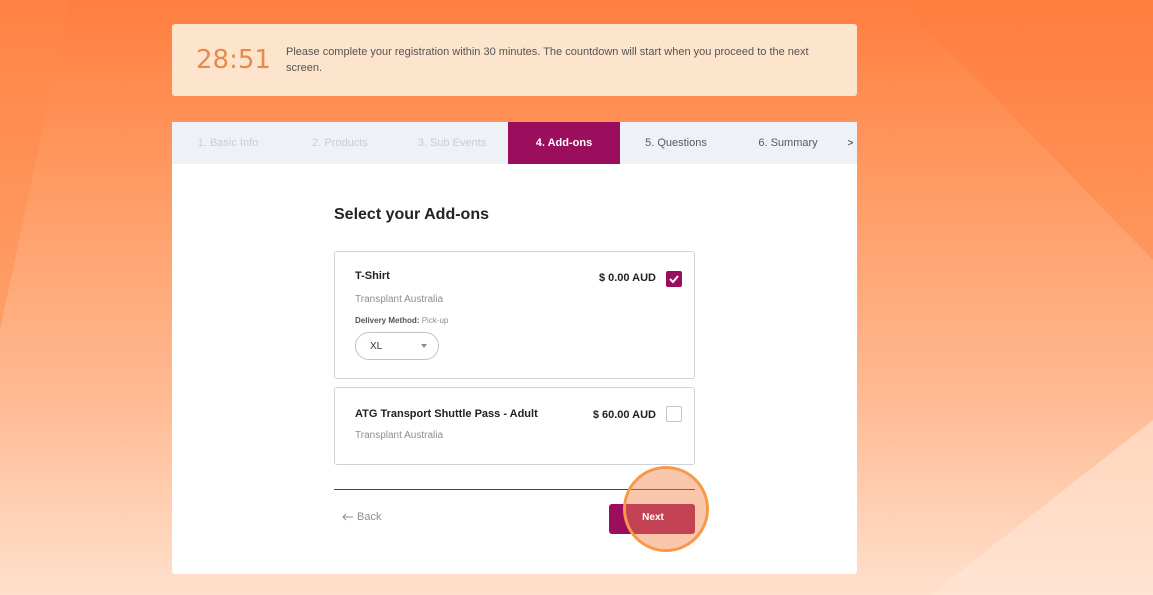  I want to click on delivery-method-value: Pick-up, so click(435, 320).